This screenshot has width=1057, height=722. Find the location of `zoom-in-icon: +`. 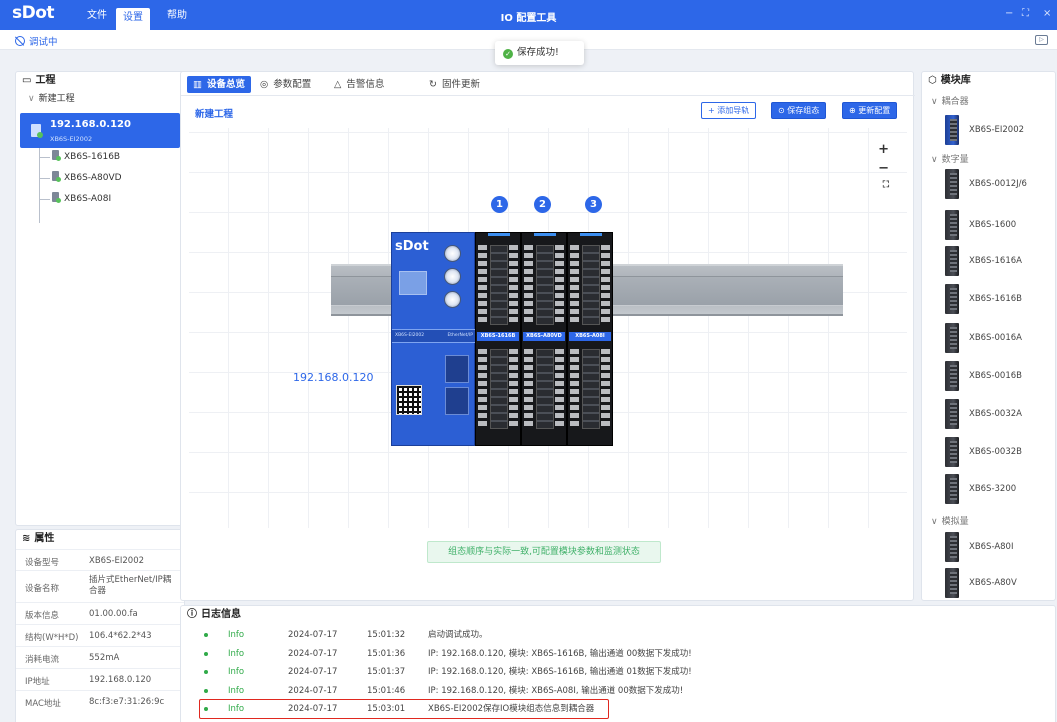

zoom-in-icon: + is located at coordinates (883, 149).